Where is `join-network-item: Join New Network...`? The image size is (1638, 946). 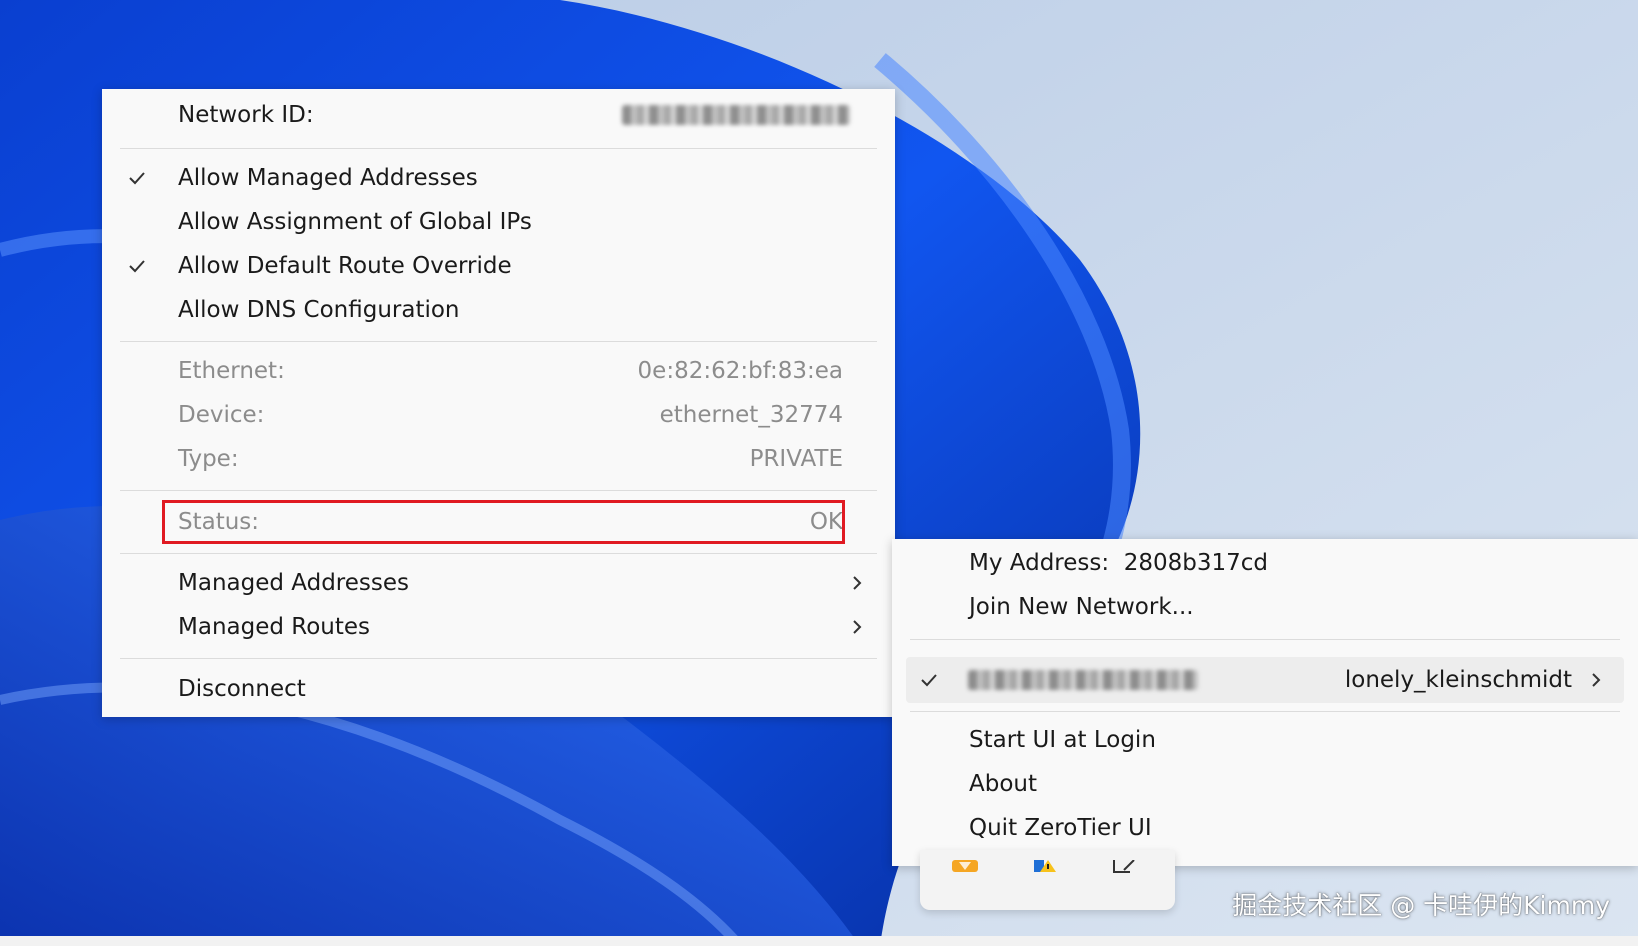 join-network-item: Join New Network... is located at coordinates (1265, 607).